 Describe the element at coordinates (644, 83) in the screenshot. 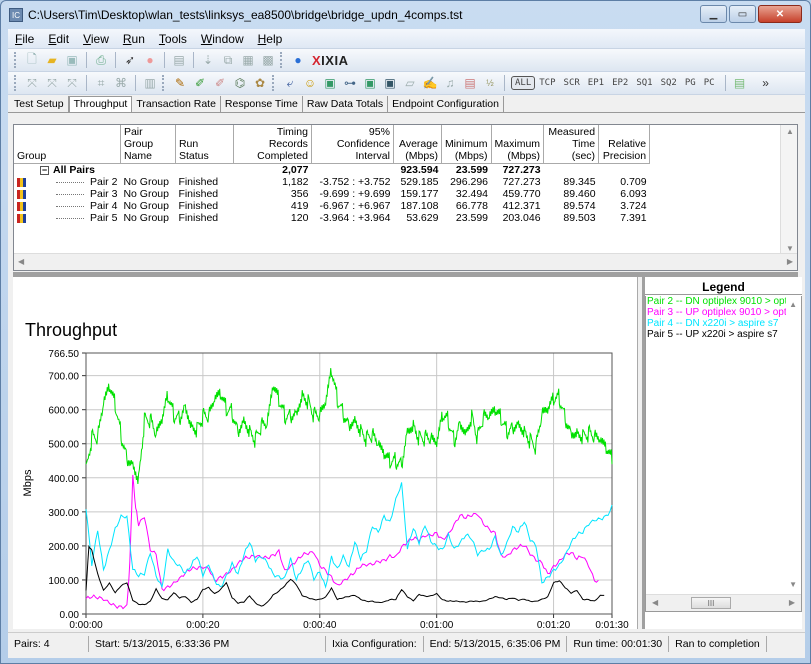

I see `filter-sq1-button: SQ1` at that location.